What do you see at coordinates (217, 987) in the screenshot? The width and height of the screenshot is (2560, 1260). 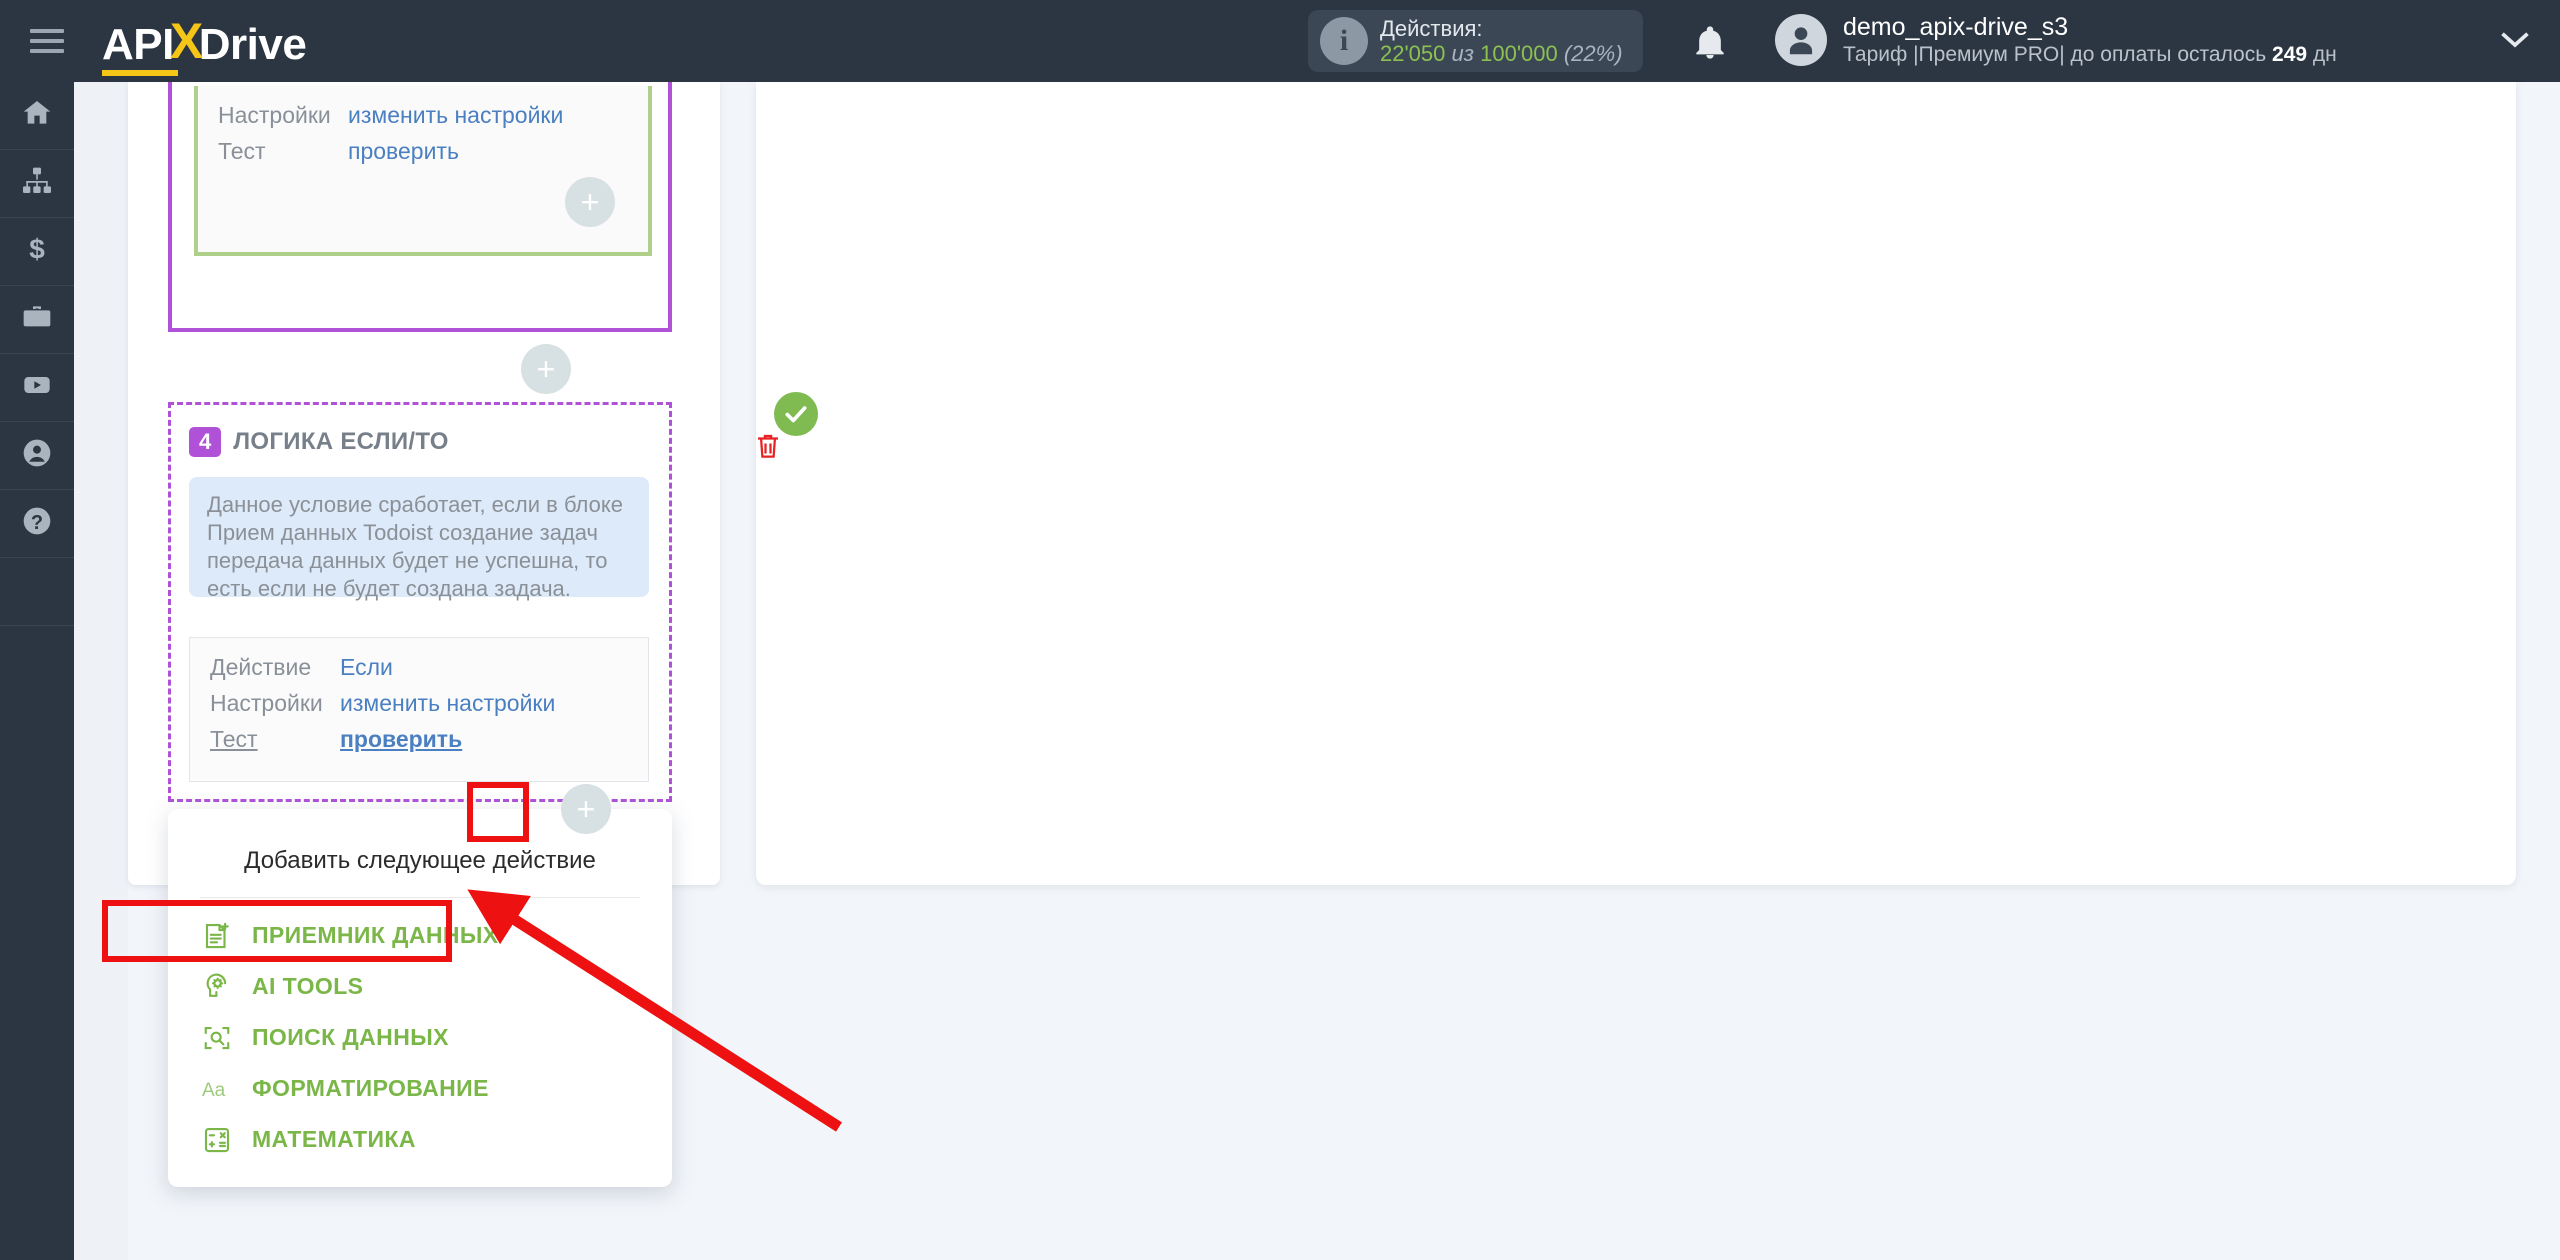 I see `ai-tools-icon` at bounding box center [217, 987].